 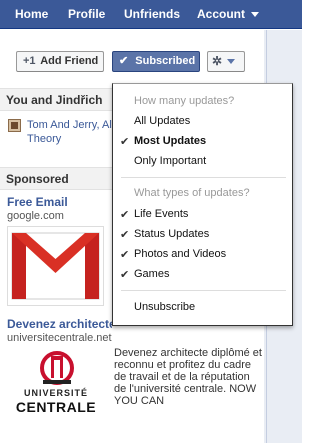 What do you see at coordinates (192, 193) in the screenshot?
I see `menu-heading-types: What types of updates?` at bounding box center [192, 193].